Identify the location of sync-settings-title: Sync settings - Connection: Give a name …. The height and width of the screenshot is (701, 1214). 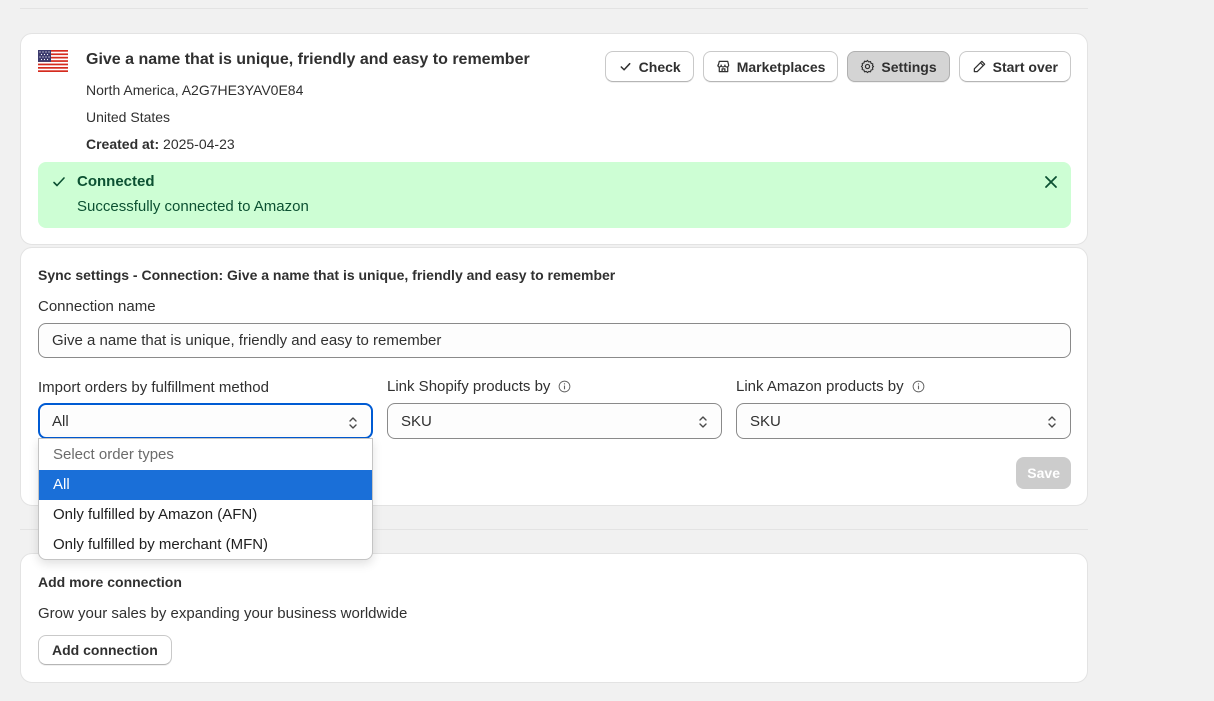
(327, 275).